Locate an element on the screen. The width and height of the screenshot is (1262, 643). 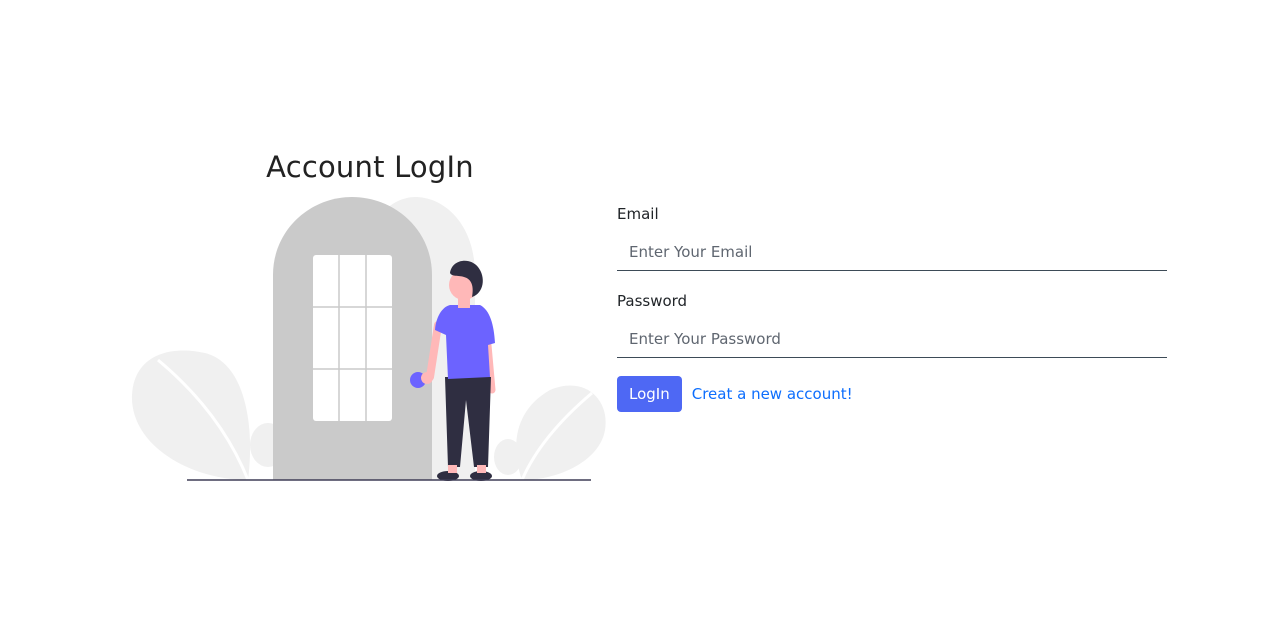
page-title: Account LogIn is located at coordinates (370, 167).